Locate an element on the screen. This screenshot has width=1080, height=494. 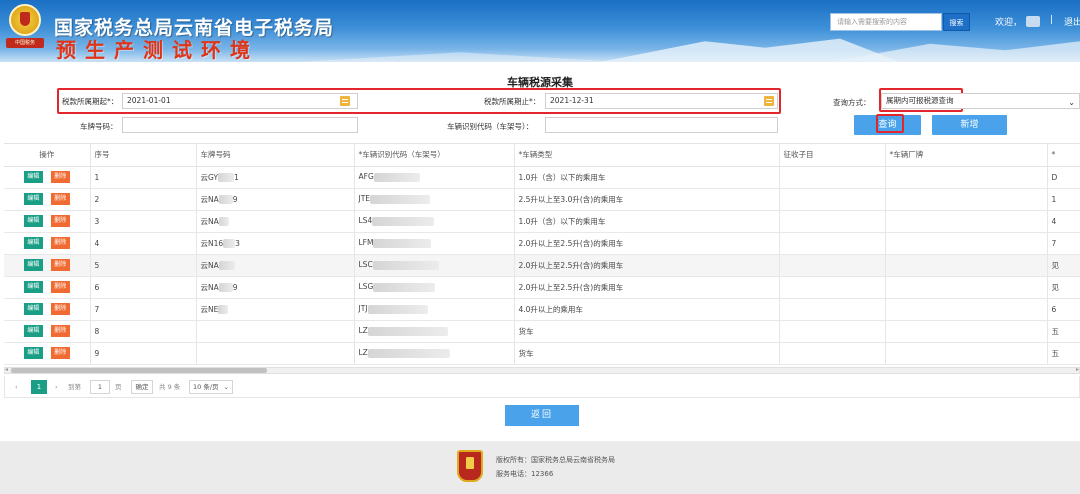
copyright-text: 版权所有：国家税务总局云南省税务局 is located at coordinates (555, 460).